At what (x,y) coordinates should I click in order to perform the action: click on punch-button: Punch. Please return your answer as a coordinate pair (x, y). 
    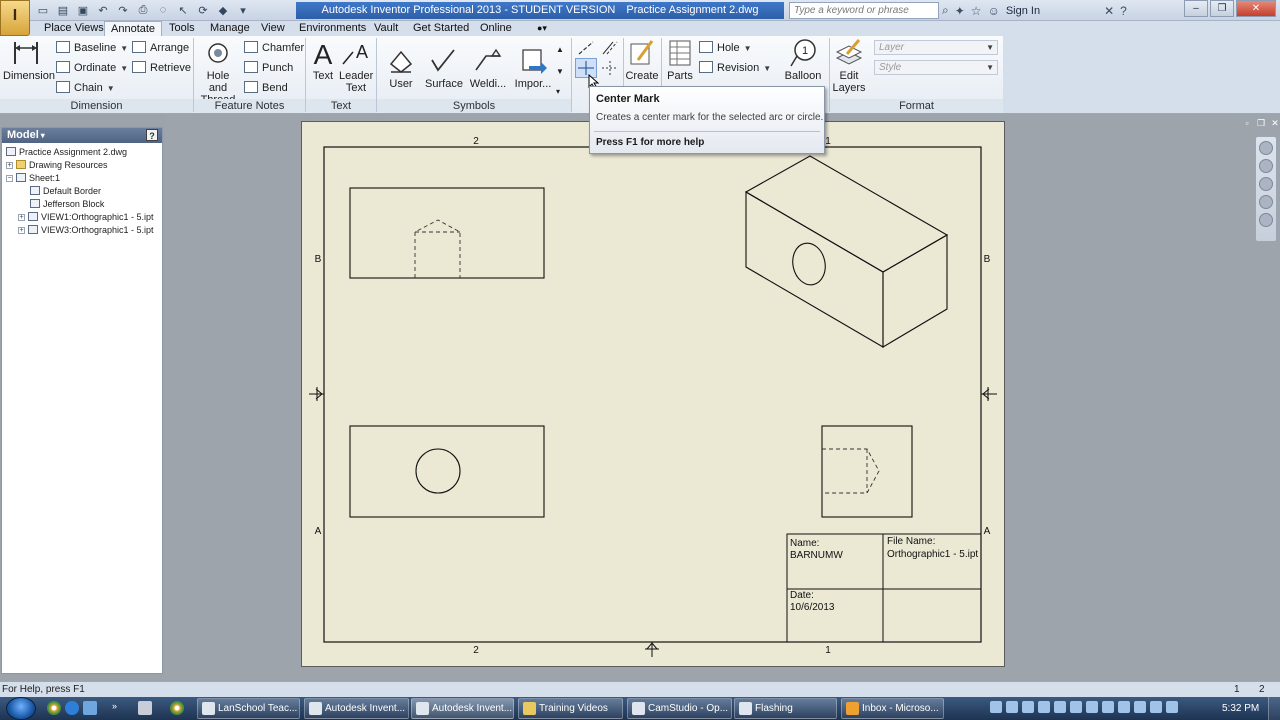
    Looking at the image, I should click on (268, 68).